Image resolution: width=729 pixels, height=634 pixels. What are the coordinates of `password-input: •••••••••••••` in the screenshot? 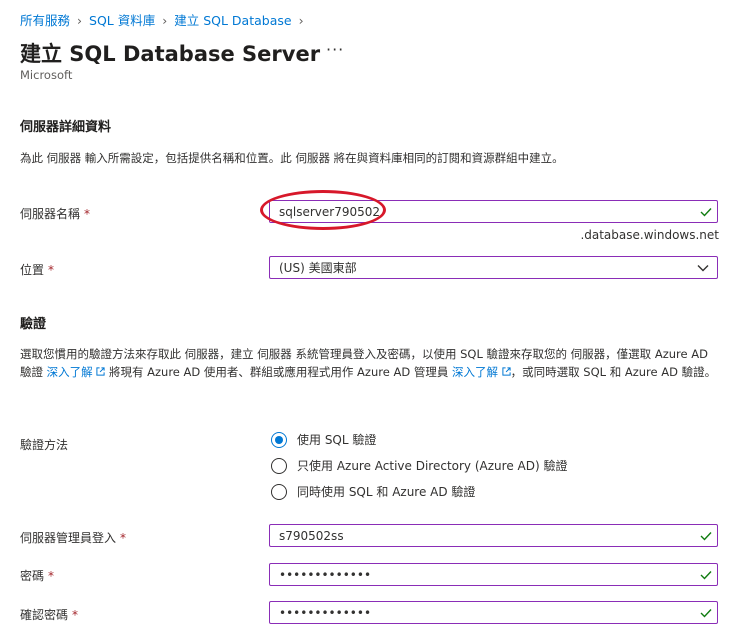 It's located at (493, 574).